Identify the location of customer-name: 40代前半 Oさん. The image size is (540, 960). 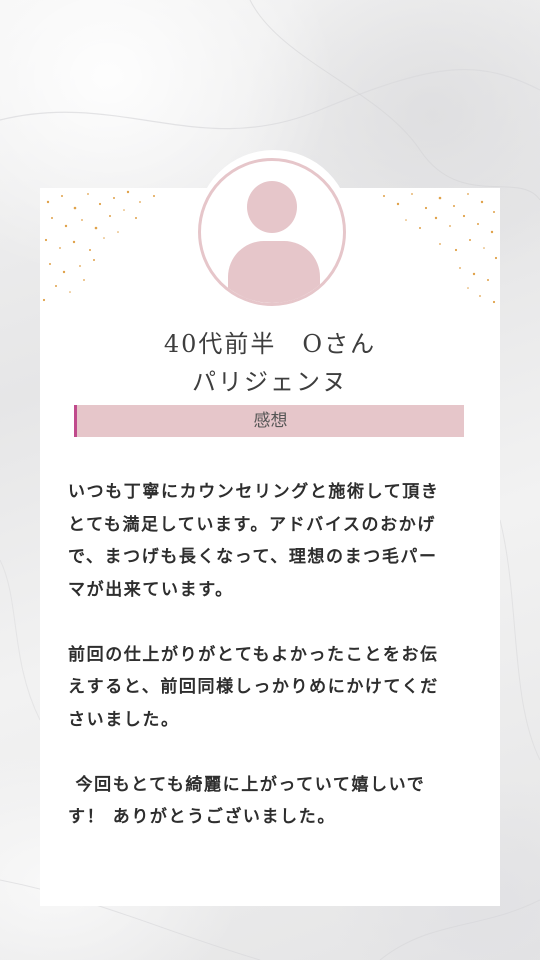
(270, 344).